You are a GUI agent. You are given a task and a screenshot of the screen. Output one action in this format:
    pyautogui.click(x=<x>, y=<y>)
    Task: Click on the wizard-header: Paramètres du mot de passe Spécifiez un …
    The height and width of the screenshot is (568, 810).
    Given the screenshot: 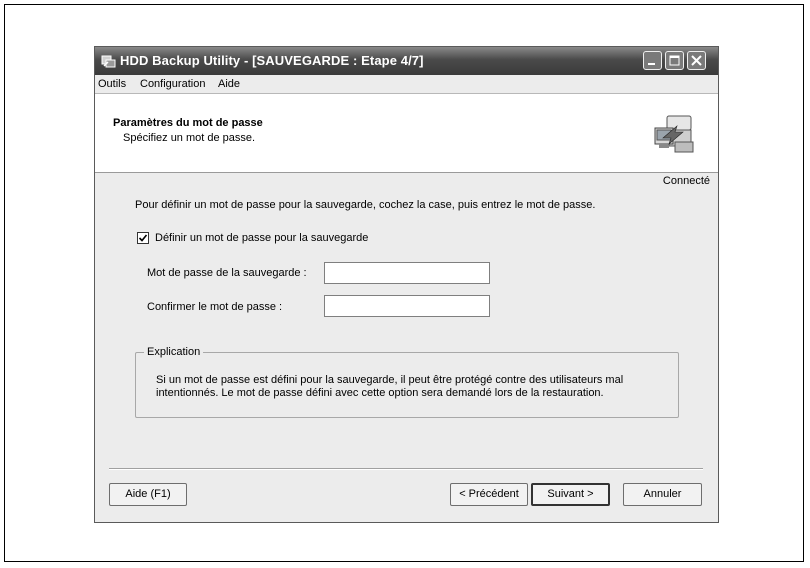 What is the action you would take?
    pyautogui.click(x=406, y=133)
    